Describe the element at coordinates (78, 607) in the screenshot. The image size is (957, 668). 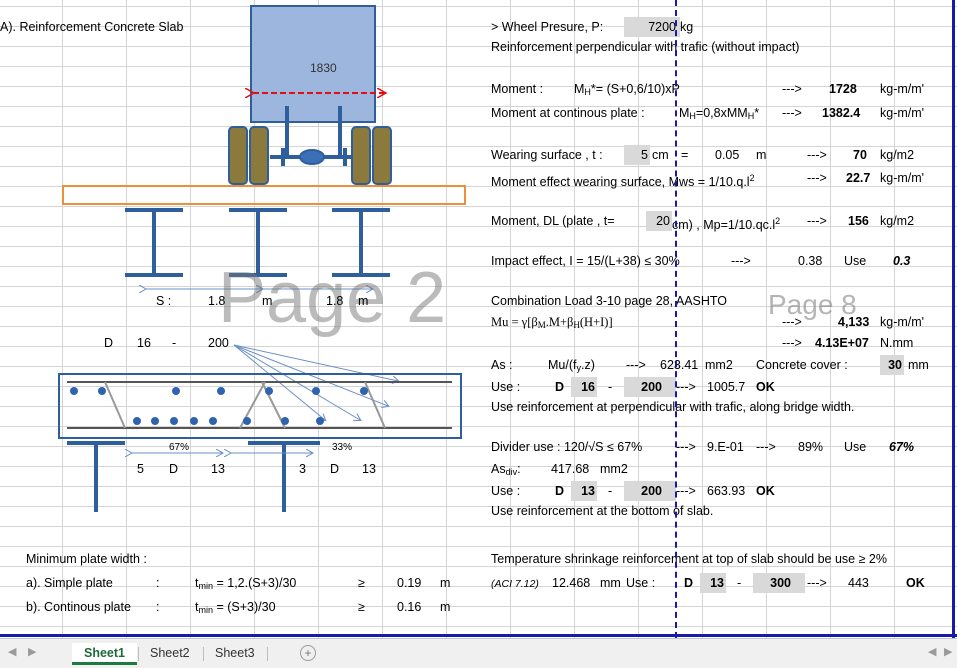
I see `cont-plate-label: b). Continous plate` at that location.